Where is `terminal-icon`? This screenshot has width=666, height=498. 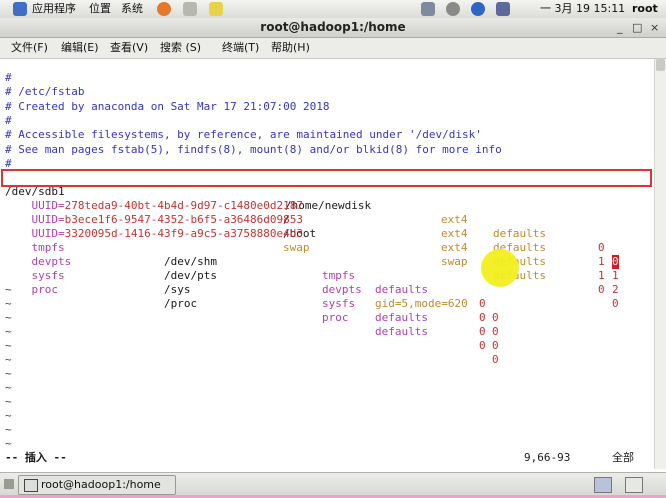
terminal-icon is located at coordinates (31, 485).